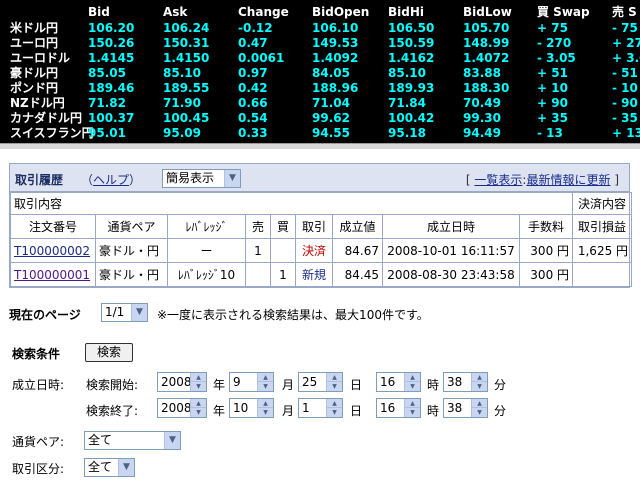  What do you see at coordinates (568, 180) in the screenshot?
I see `refresh-link: 最新情報に更新` at bounding box center [568, 180].